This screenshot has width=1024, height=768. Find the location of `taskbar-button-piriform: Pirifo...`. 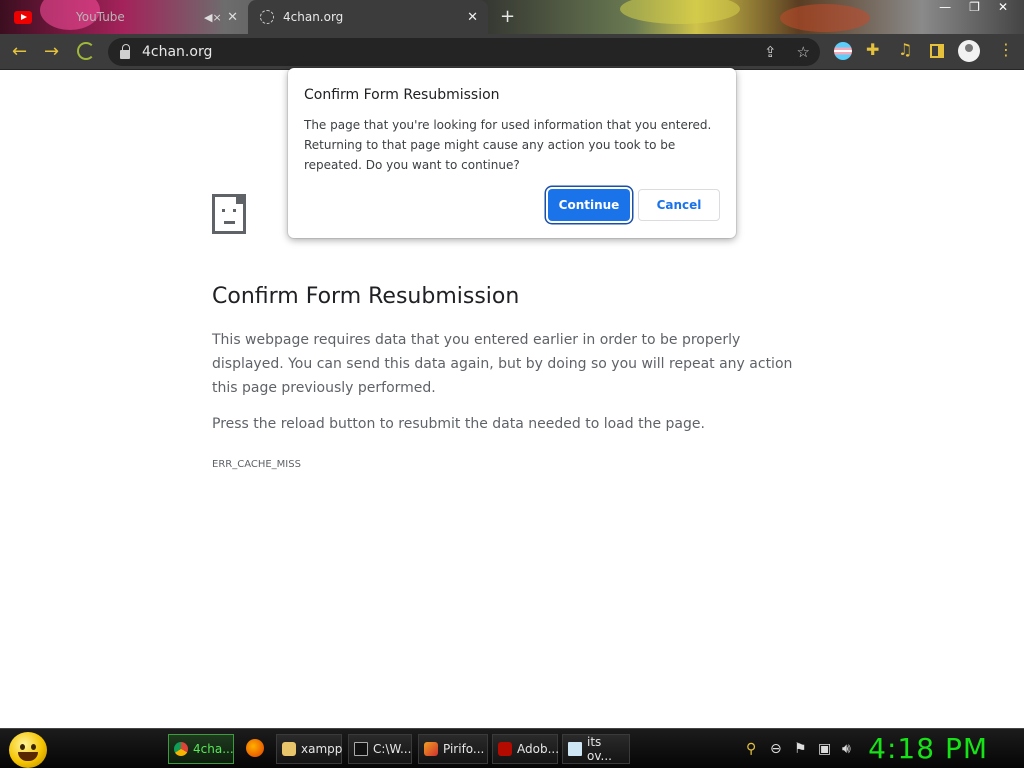

taskbar-button-piriform: Pirifo... is located at coordinates (453, 749).